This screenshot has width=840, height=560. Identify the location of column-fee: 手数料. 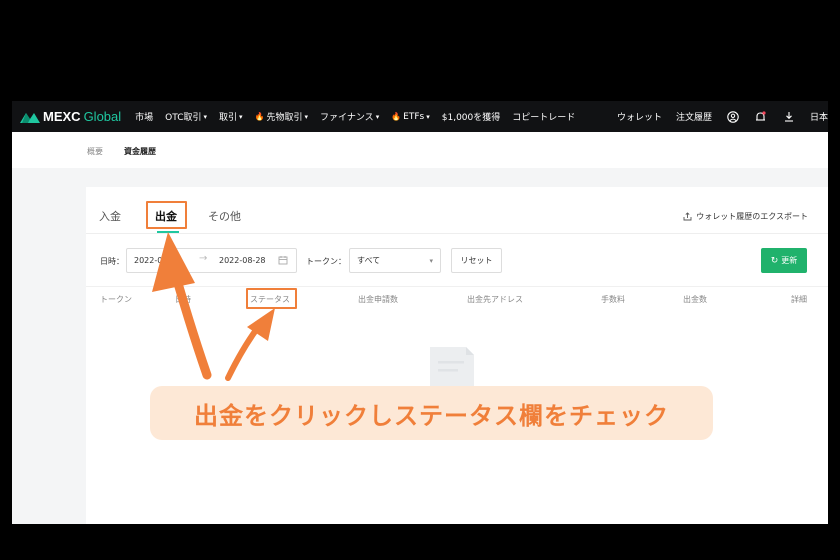
(613, 299).